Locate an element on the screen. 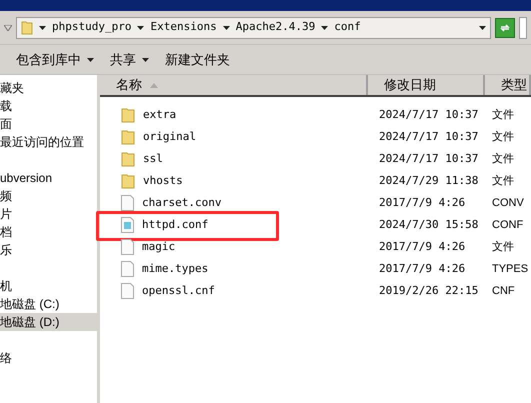  toolbar-button: 包含到库中 is located at coordinates (55, 60).